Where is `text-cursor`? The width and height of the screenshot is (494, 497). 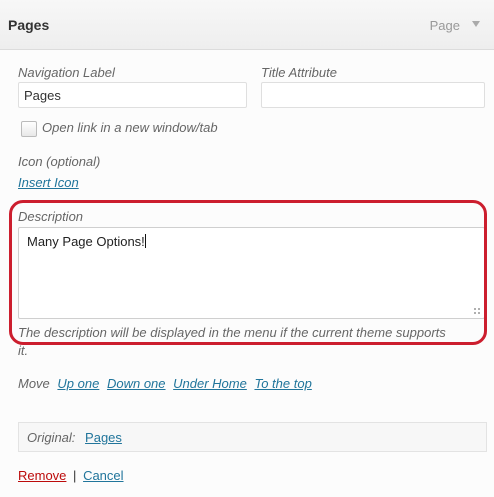
text-cursor is located at coordinates (145, 241).